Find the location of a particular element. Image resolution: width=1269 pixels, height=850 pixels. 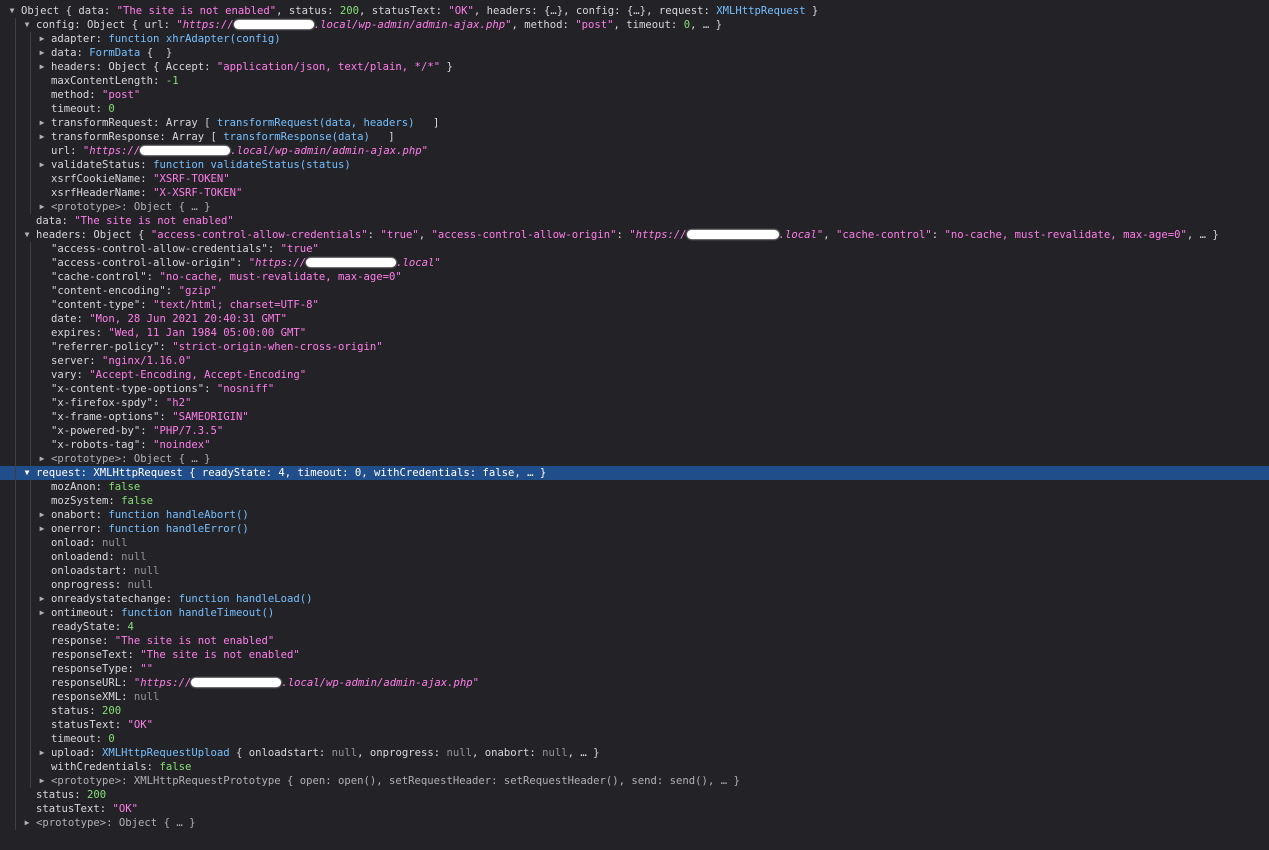

tree-row: expires: "Wed, 11 Jan 1984 05:00:00 GMT" is located at coordinates (634, 333).